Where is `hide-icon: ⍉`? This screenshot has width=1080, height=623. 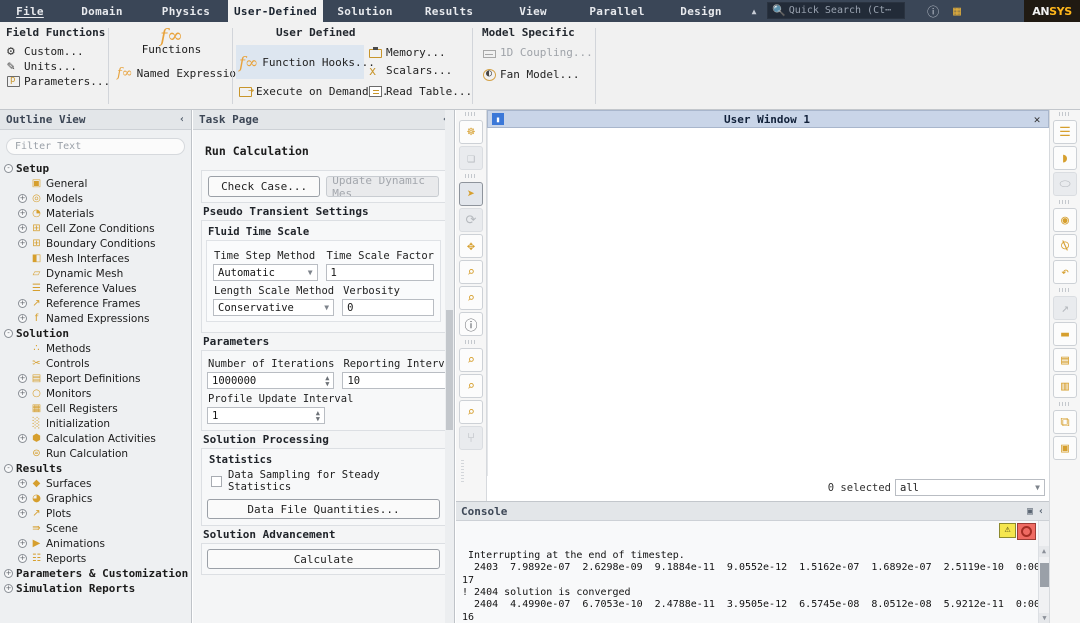
hide-icon: ⍉ is located at coordinates (1065, 246).